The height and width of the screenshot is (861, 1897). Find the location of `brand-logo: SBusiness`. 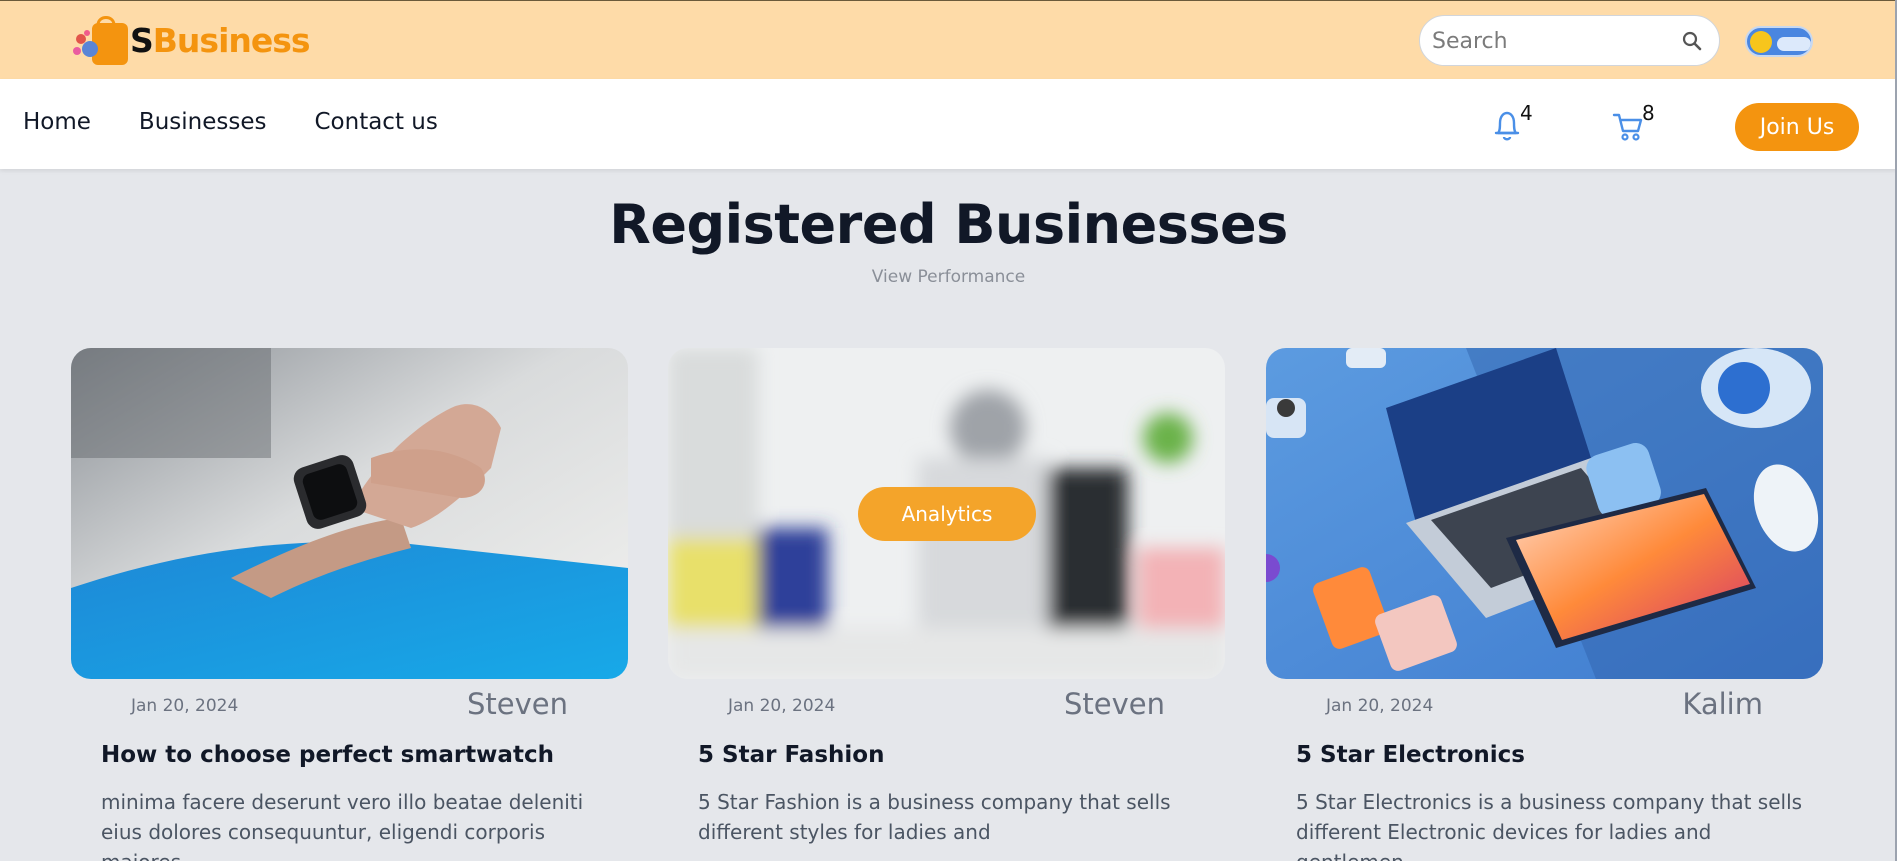

brand-logo: SBusiness is located at coordinates (190, 40).